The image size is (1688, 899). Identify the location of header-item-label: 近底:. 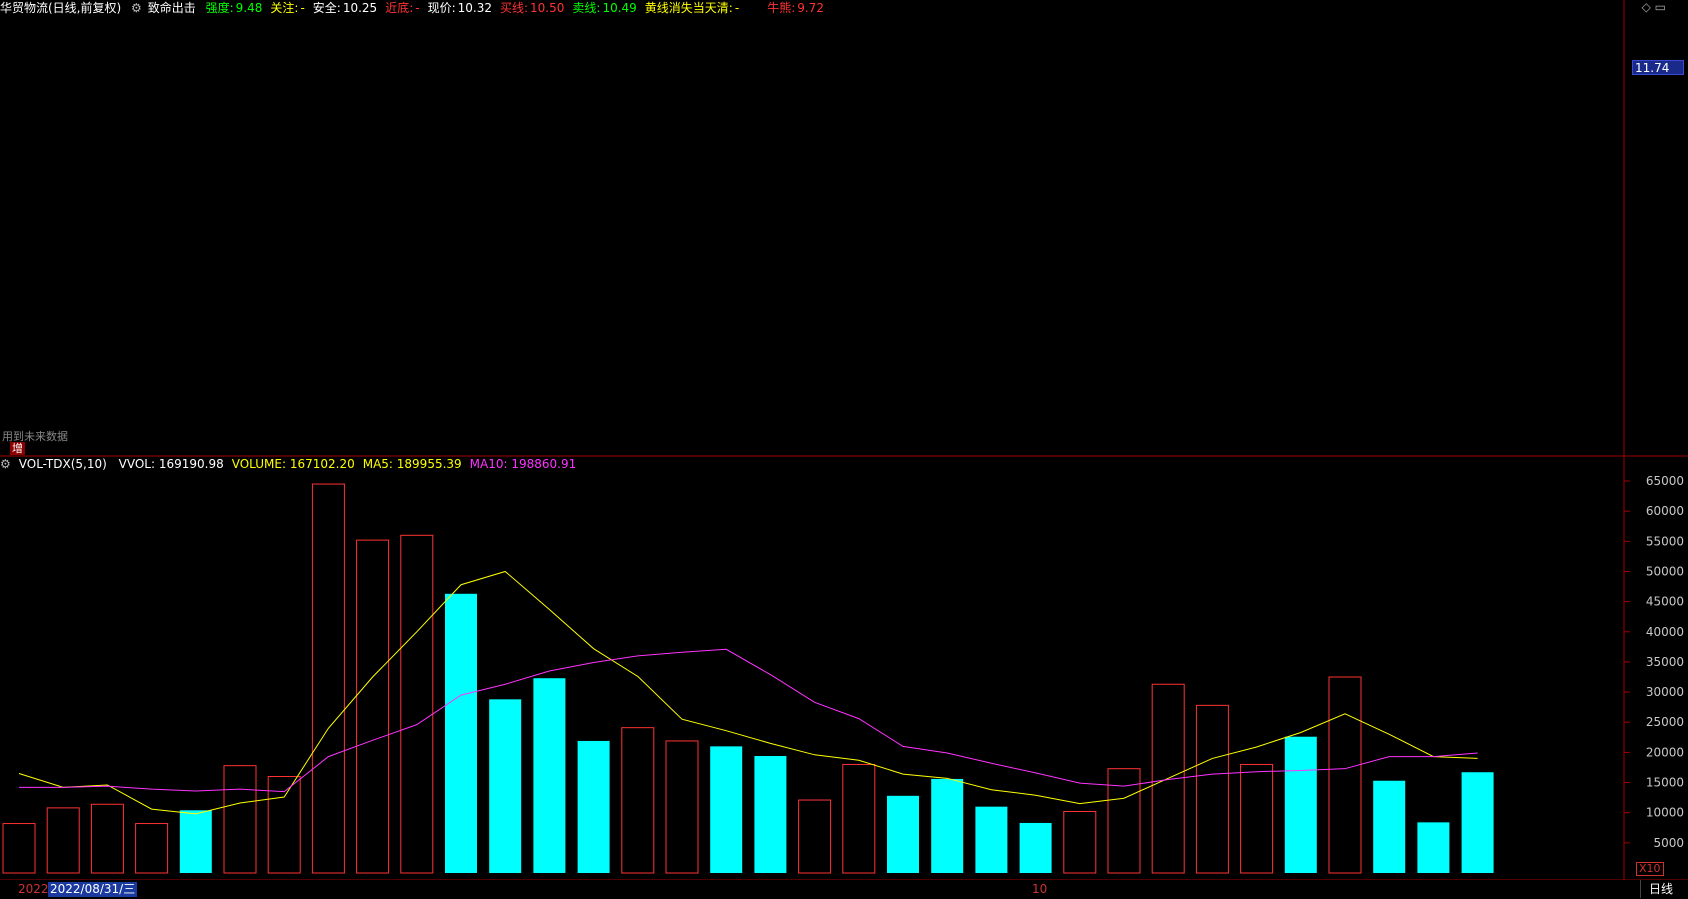
(399, 8).